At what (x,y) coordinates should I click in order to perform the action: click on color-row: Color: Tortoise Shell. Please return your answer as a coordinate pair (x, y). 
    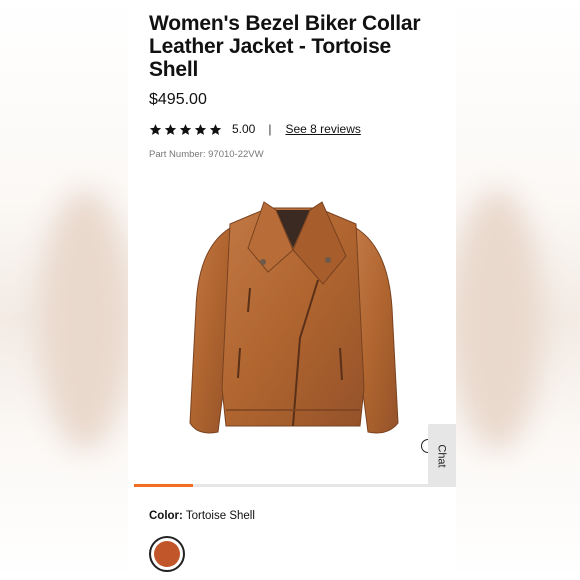
    Looking at the image, I should click on (202, 516).